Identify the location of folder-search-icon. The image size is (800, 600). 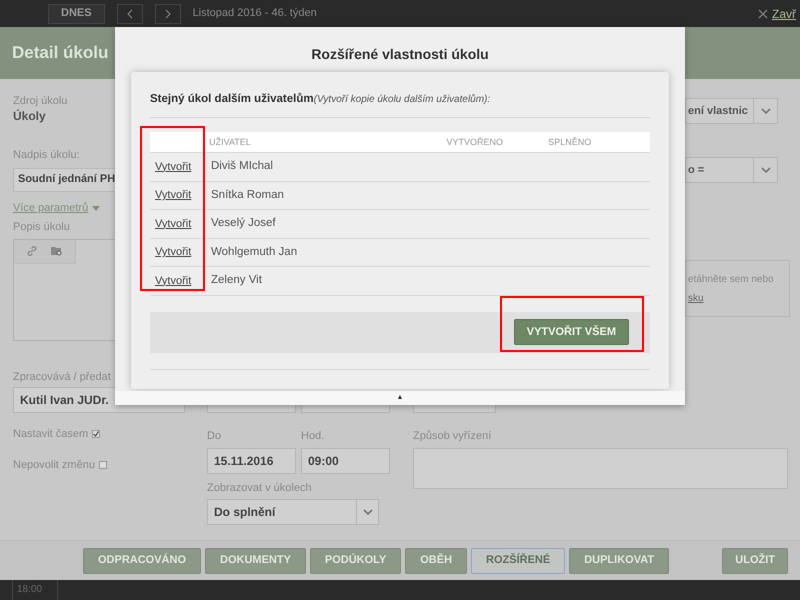
(56, 251).